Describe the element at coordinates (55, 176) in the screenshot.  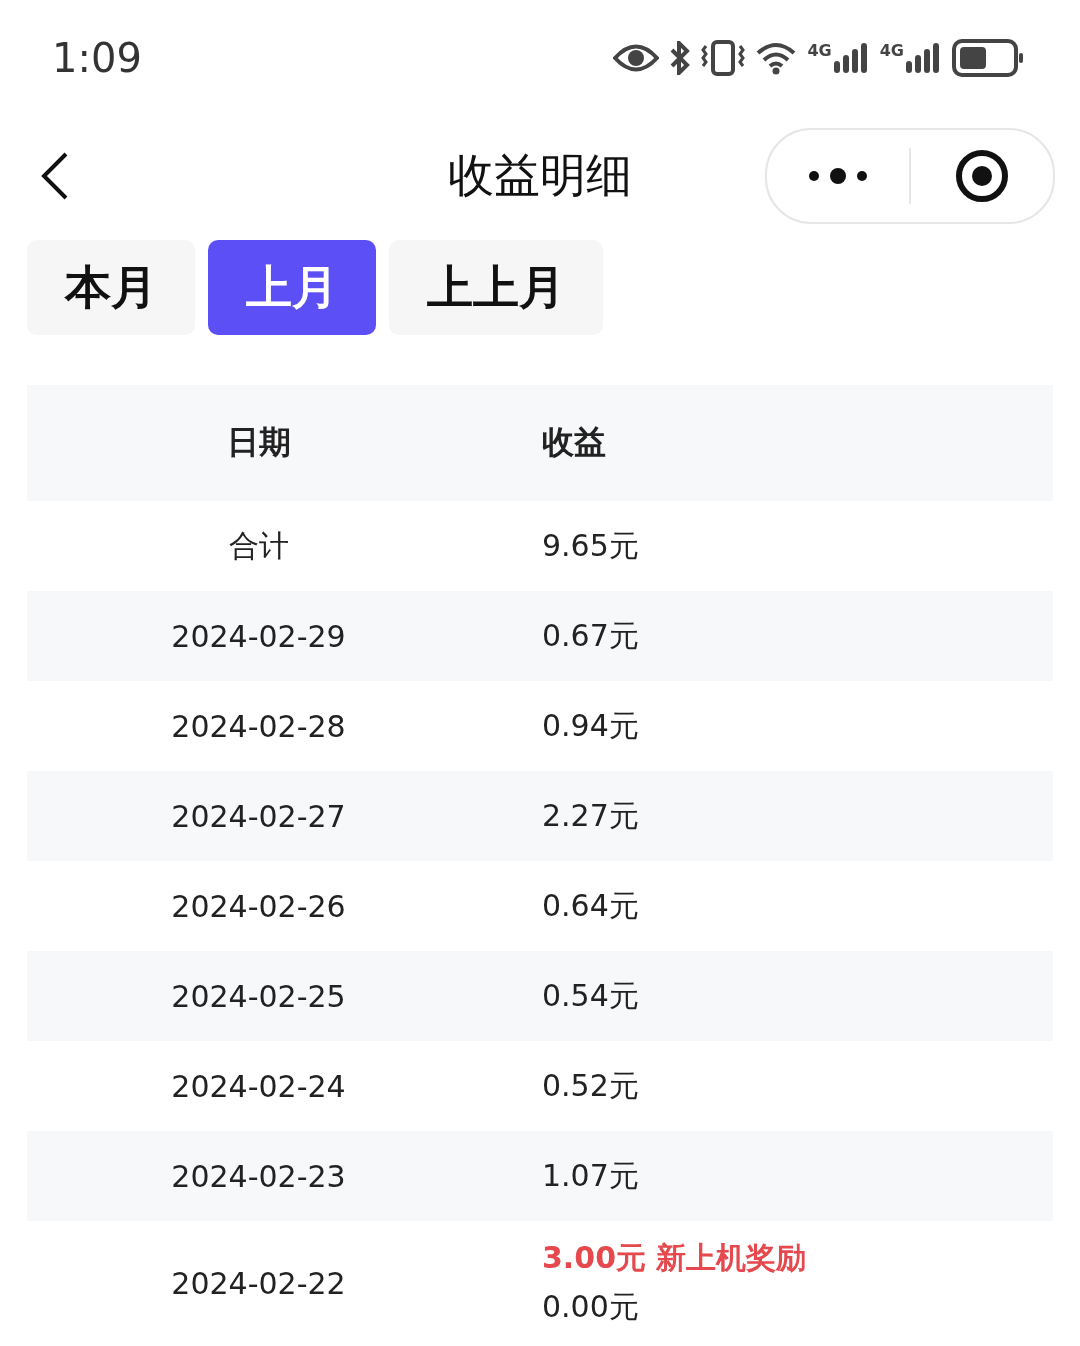
I see `back-icon` at that location.